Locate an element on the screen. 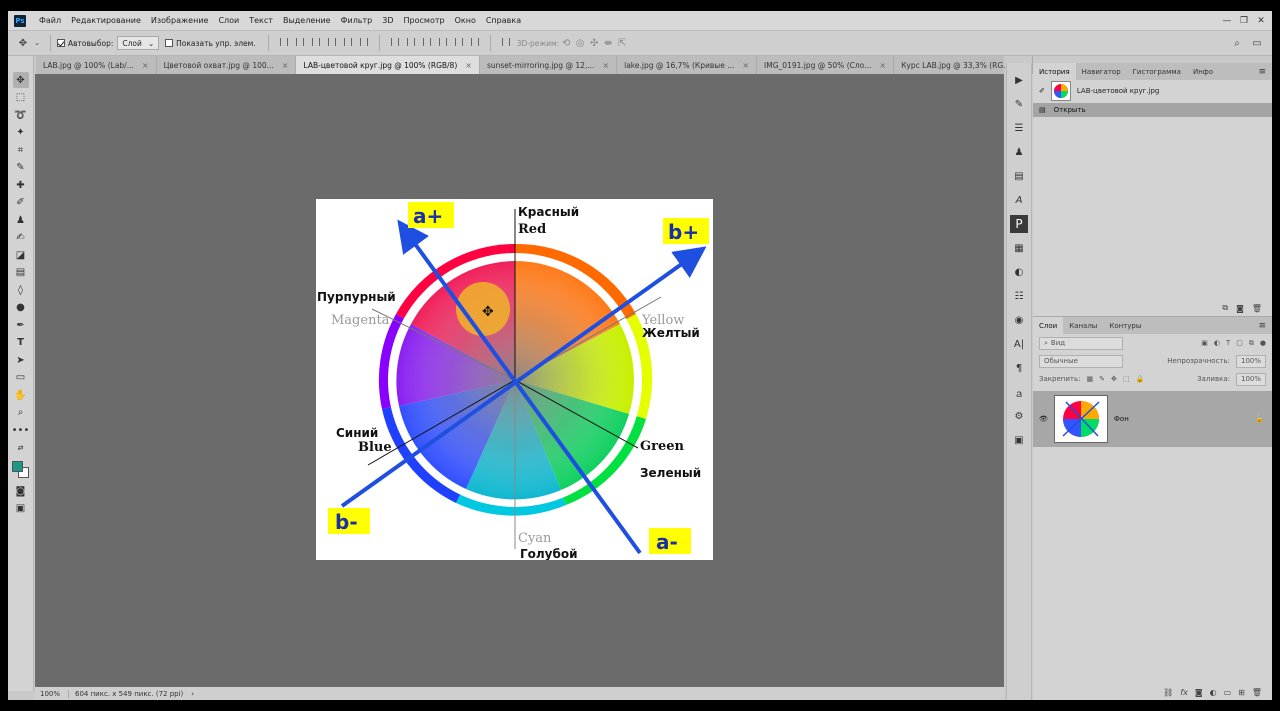 This screenshot has height=711, width=1280. layer-filter-field: ⌕ Вид is located at coordinates (1081, 343).